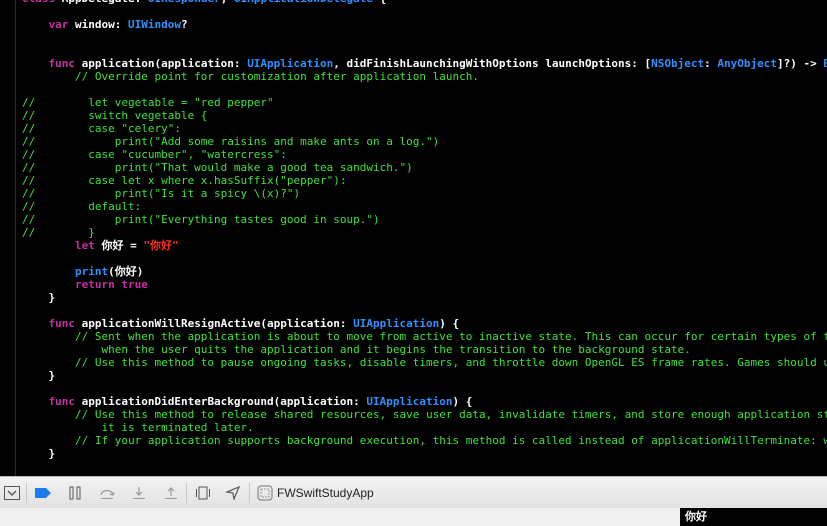 The height and width of the screenshot is (526, 827). I want to click on simulate-location-icon, so click(233, 493).